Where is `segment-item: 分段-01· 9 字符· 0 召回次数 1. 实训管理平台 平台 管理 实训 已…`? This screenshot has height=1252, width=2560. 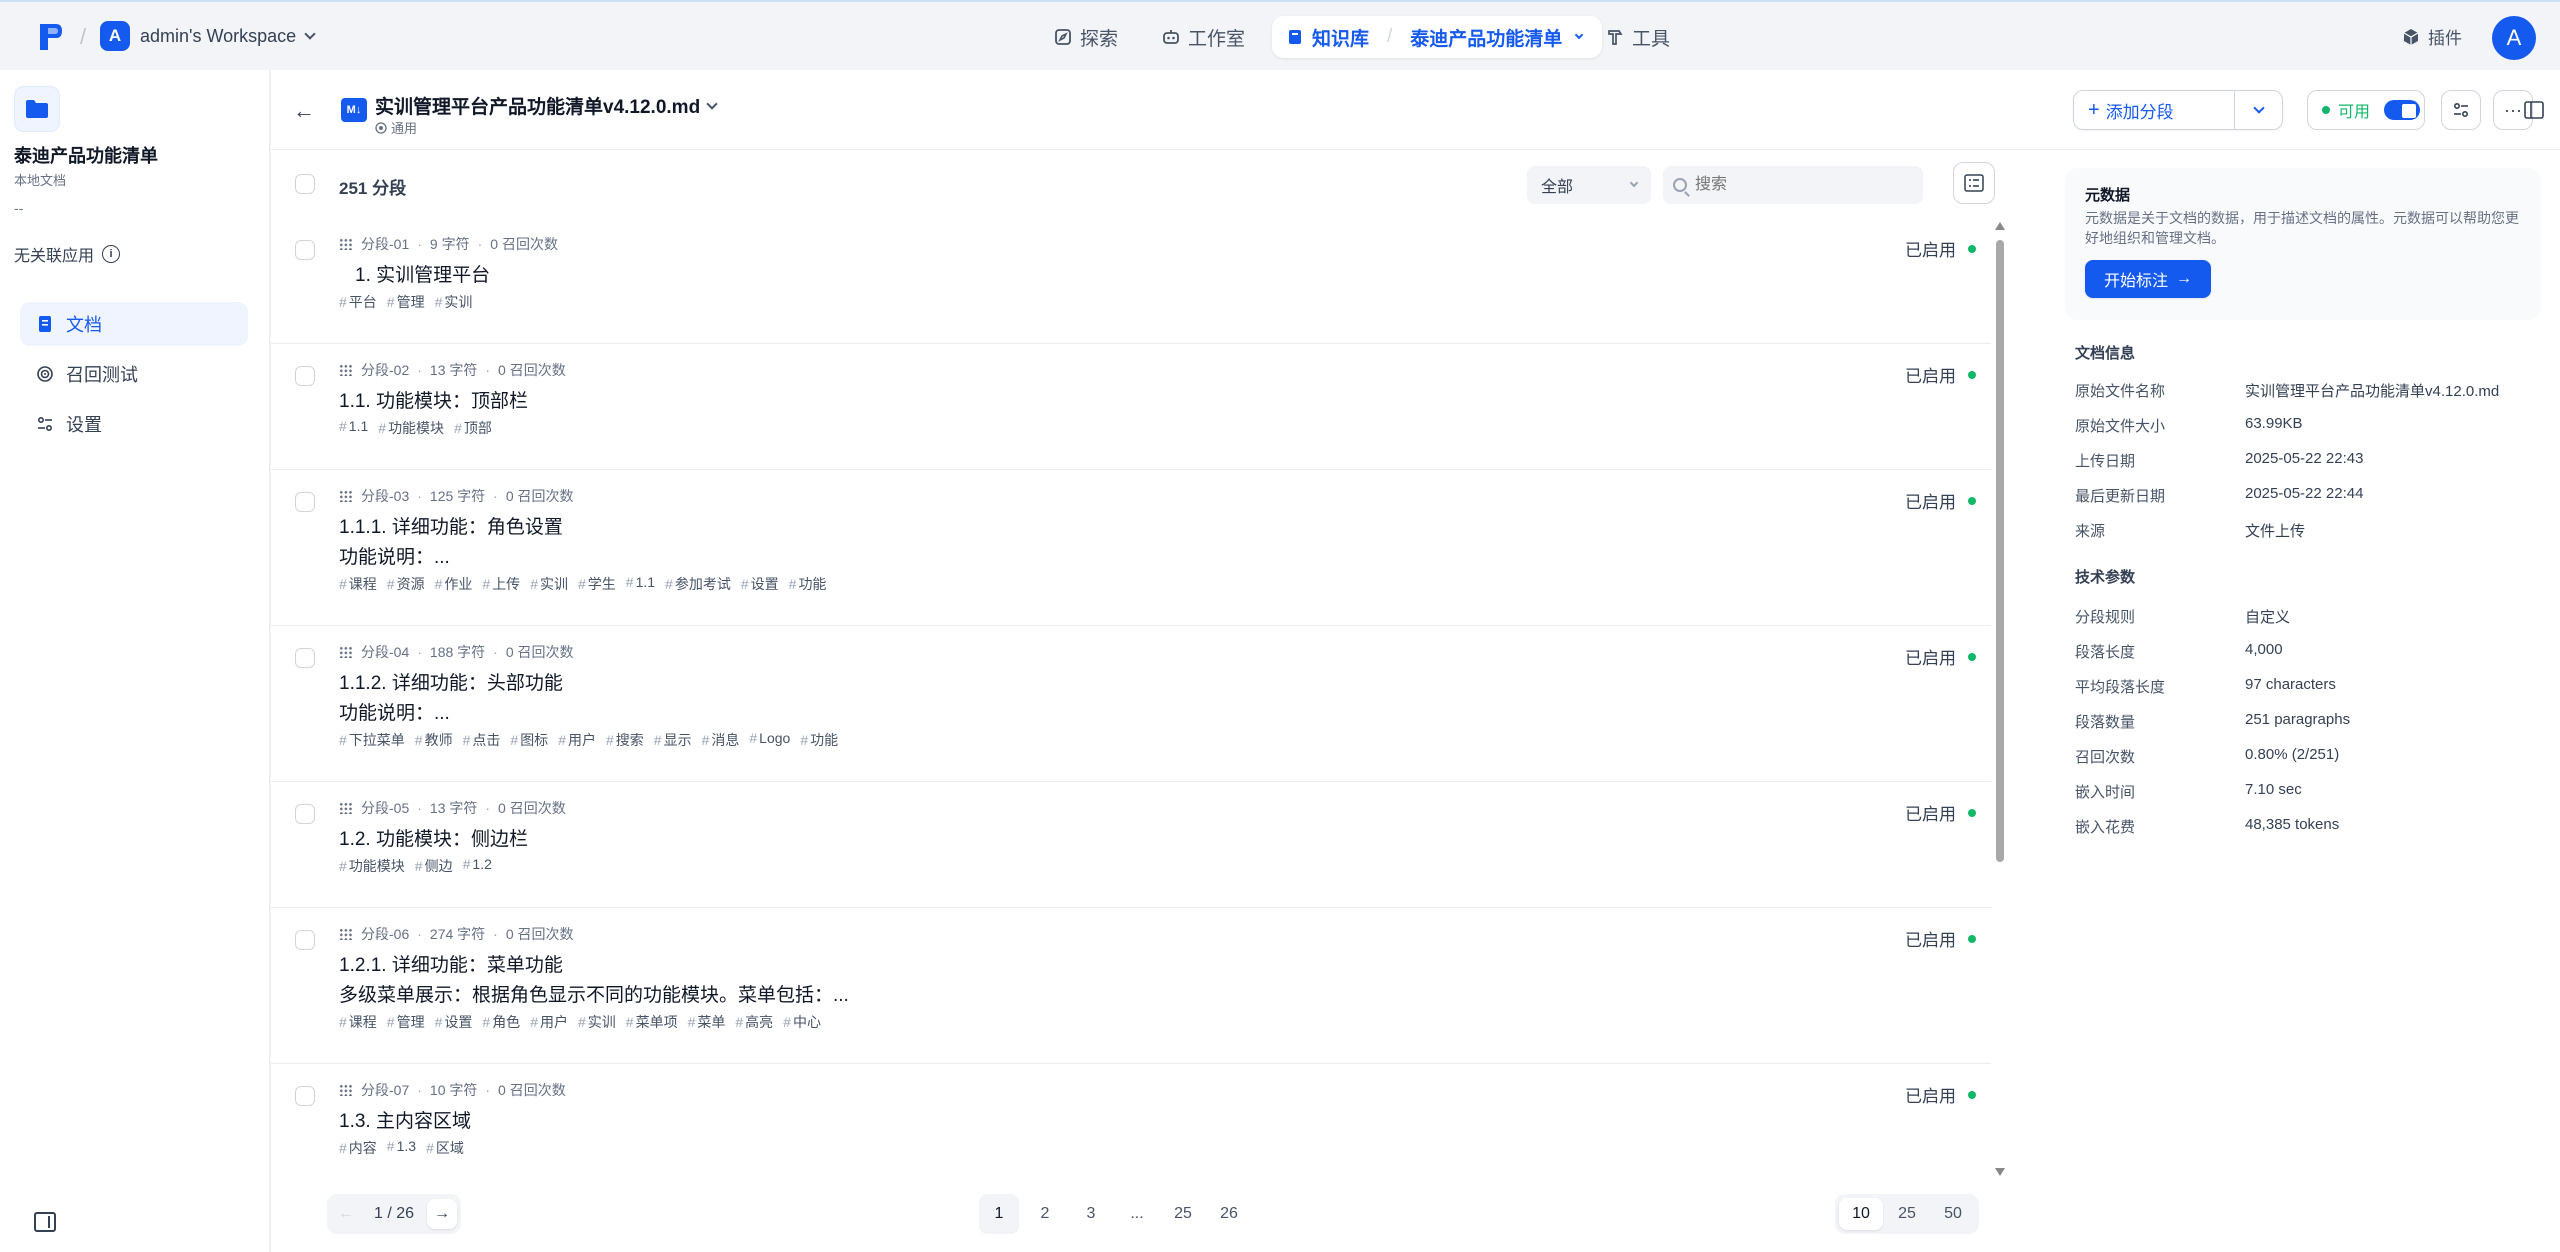 segment-item: 分段-01· 9 字符· 0 召回次数 1. 实训管理平台 平台 管理 实训 已… is located at coordinates (1131, 281).